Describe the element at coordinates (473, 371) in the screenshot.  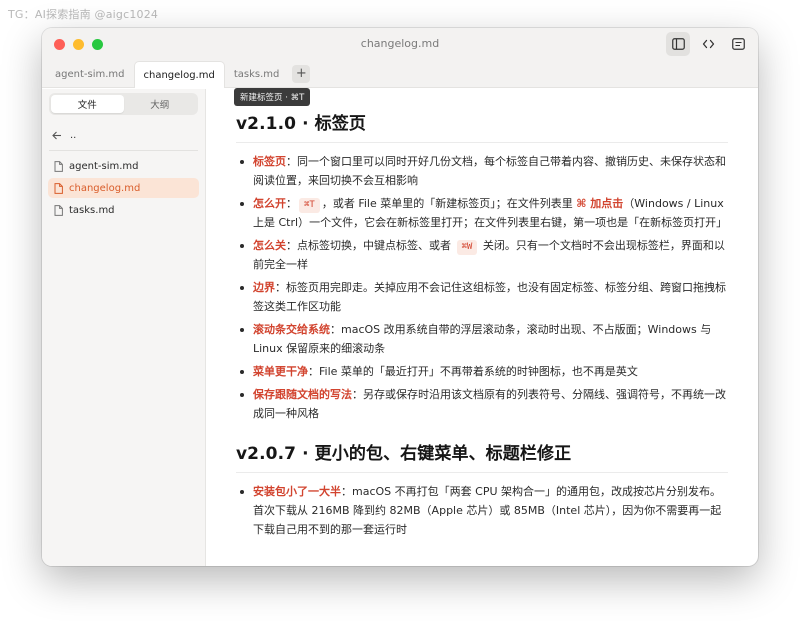
I see `body-text: ：File 菜单的「最近打开」不再带着系统的时钟图标，也不再是英文` at that location.